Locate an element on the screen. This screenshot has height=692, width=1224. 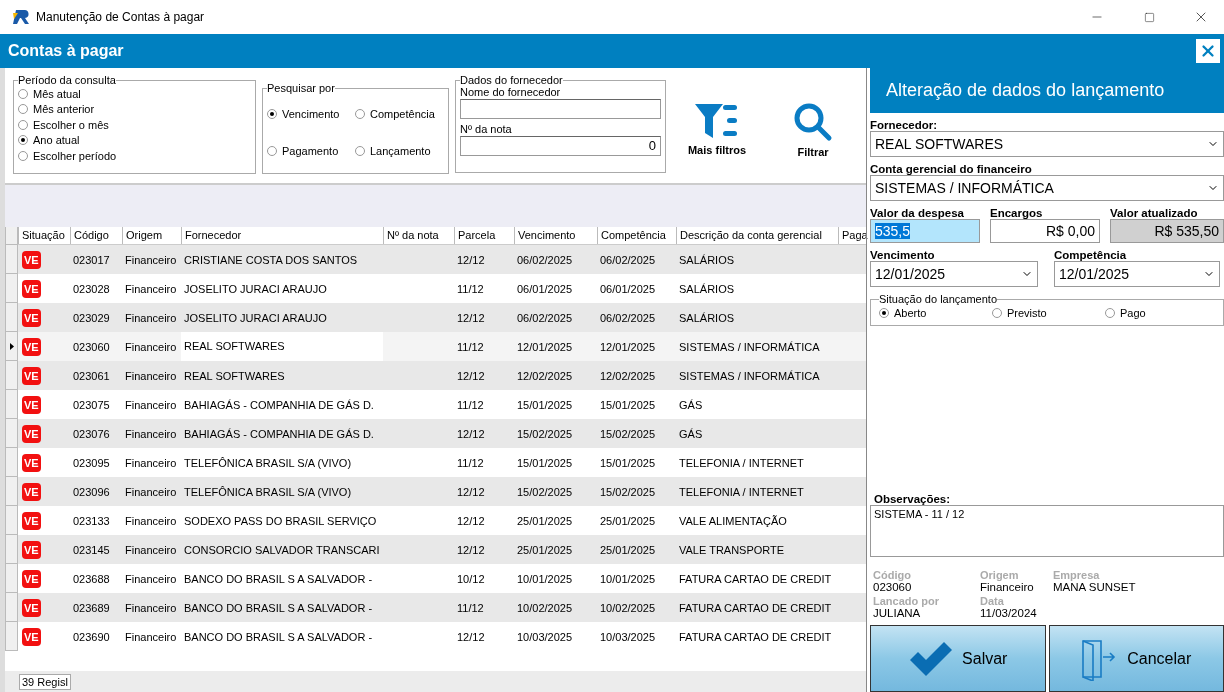
column-header: Parcela is located at coordinates (484, 235).